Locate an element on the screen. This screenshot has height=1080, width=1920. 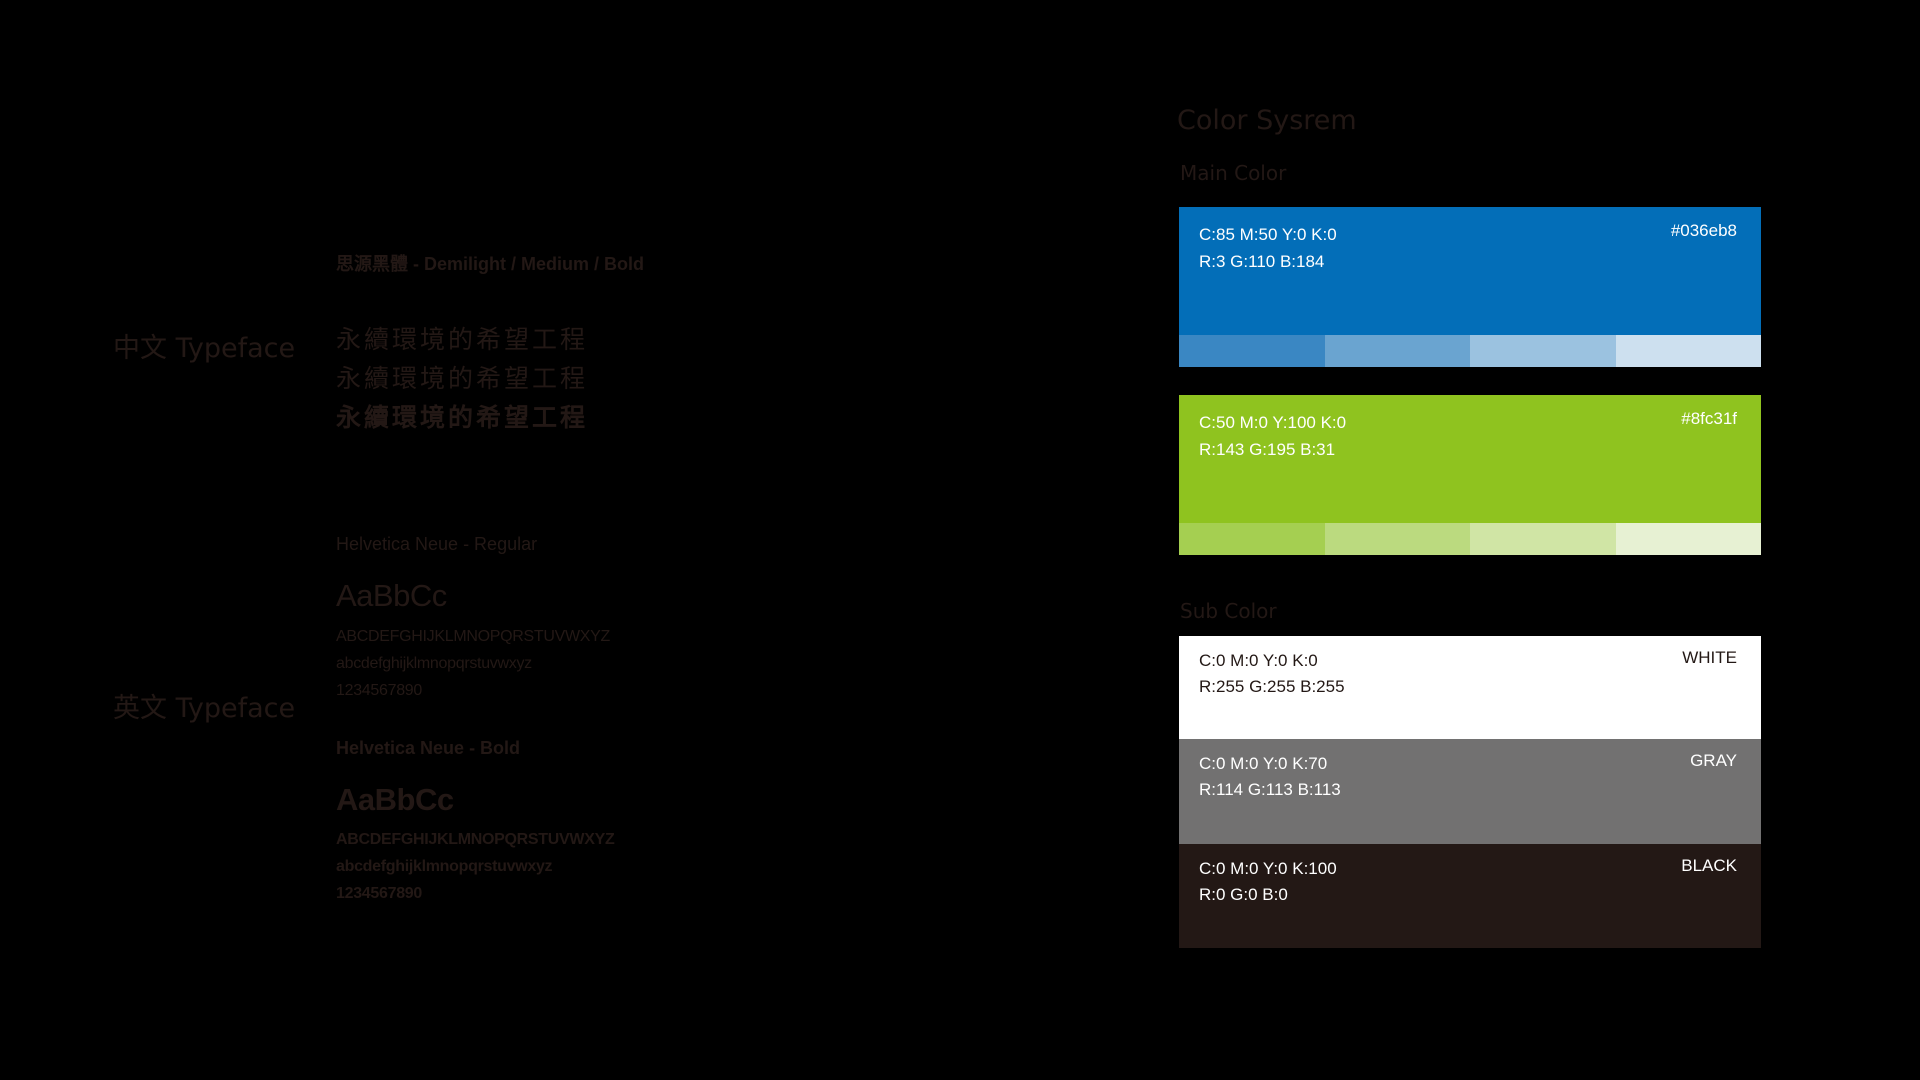
regular-digits: 1234567890 is located at coordinates (379, 690).